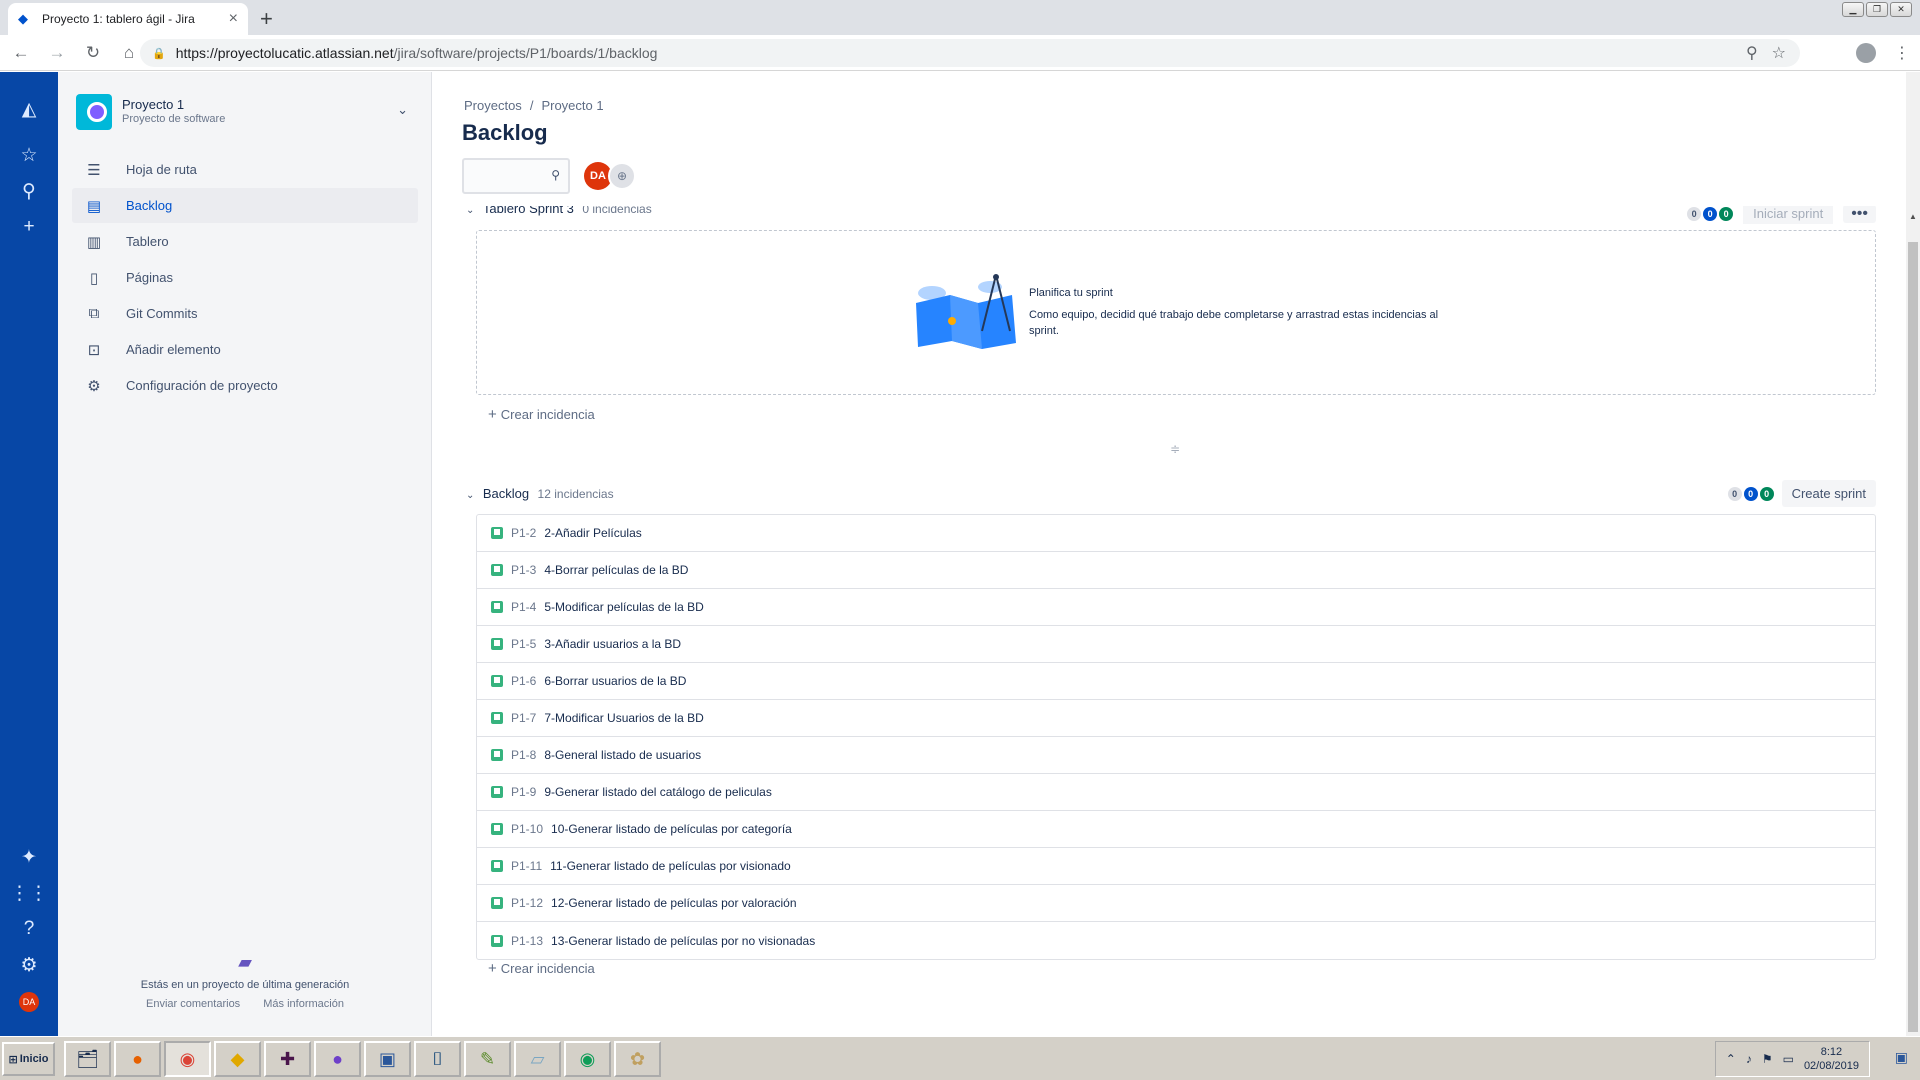 This screenshot has width=1920, height=1080. Describe the element at coordinates (137, 1059) in the screenshot. I see `firefox-icon: ●` at that location.